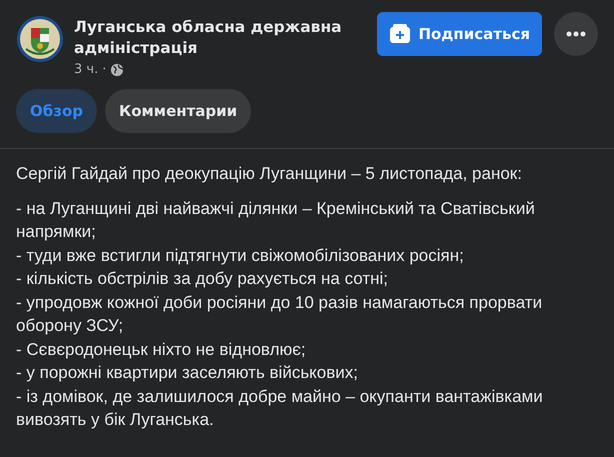 This screenshot has height=457, width=614. Describe the element at coordinates (400, 34) in the screenshot. I see `follow-icon` at that location.